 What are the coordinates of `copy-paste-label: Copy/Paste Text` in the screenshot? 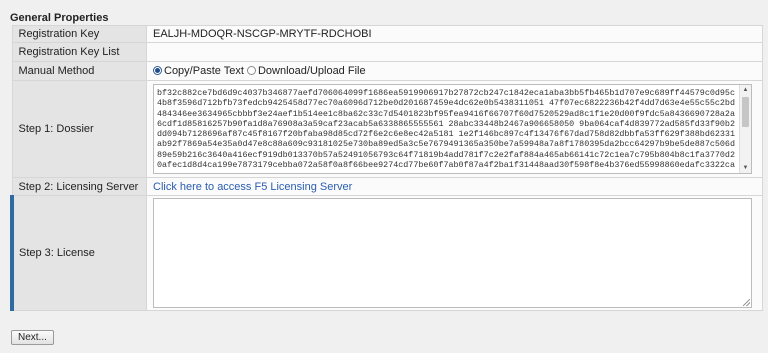 It's located at (204, 71).